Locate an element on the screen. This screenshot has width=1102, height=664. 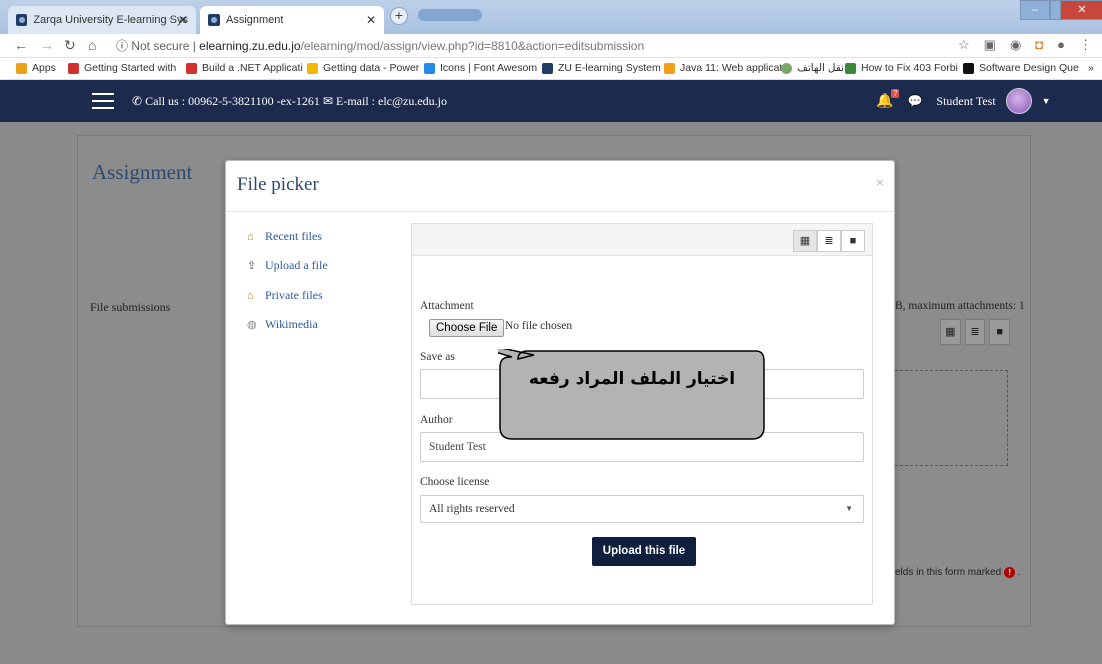
bookmark-item: Java 11: Web applicat is located at coordinates (723, 68).